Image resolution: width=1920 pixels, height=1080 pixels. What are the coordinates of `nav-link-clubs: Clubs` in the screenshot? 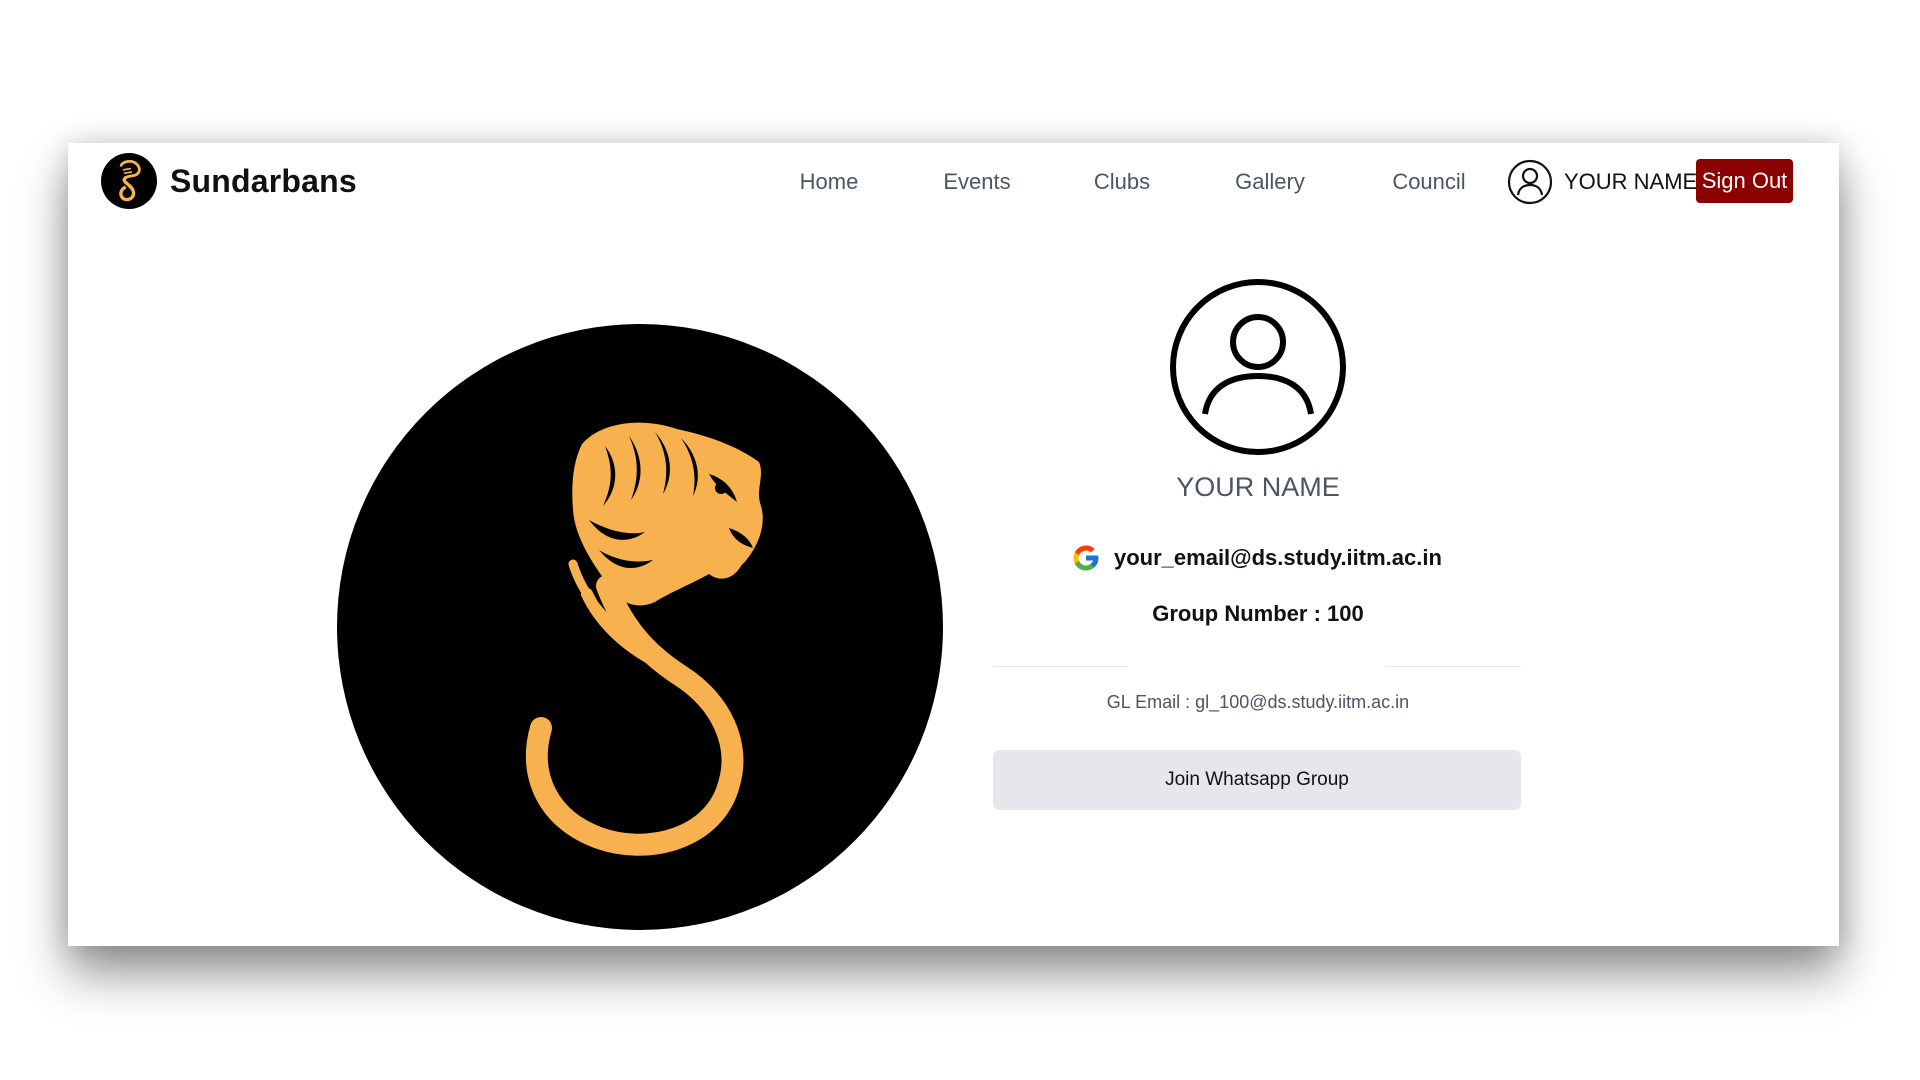 It's located at (1122, 182).